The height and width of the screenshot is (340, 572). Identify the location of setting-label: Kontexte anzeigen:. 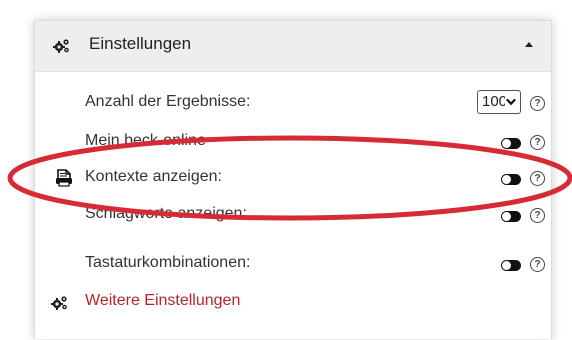
(153, 176).